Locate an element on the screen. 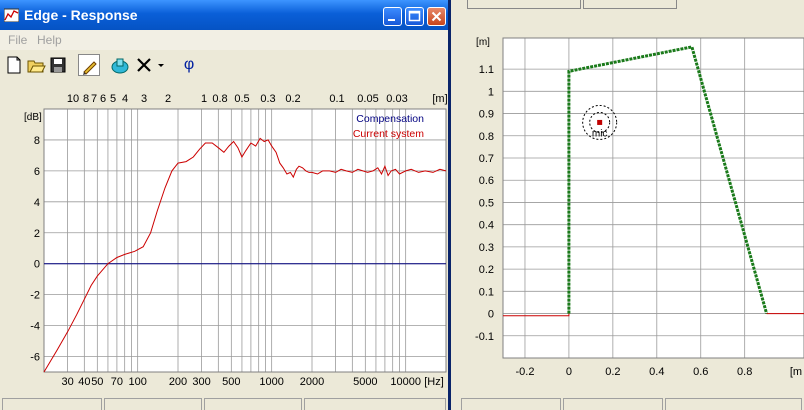  window-title: Edge - Response is located at coordinates (81, 15).